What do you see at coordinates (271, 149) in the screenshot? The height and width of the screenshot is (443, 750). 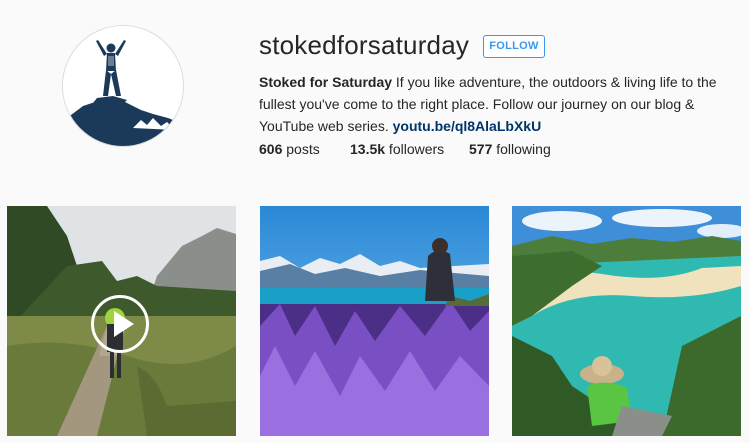 I see `posts-count: 606` at bounding box center [271, 149].